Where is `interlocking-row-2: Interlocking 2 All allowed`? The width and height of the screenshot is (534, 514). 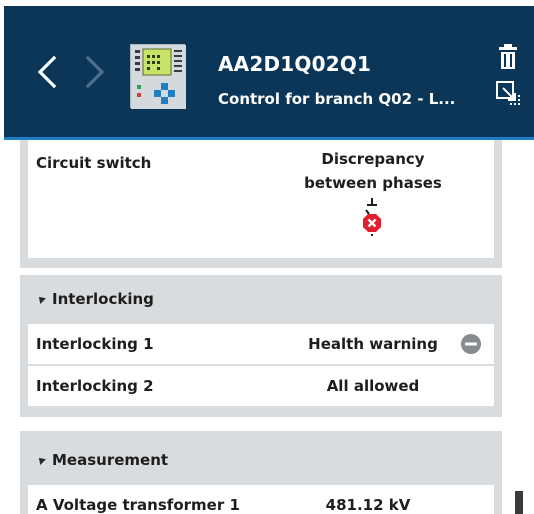
interlocking-row-2: Interlocking 2 All allowed is located at coordinates (261, 386).